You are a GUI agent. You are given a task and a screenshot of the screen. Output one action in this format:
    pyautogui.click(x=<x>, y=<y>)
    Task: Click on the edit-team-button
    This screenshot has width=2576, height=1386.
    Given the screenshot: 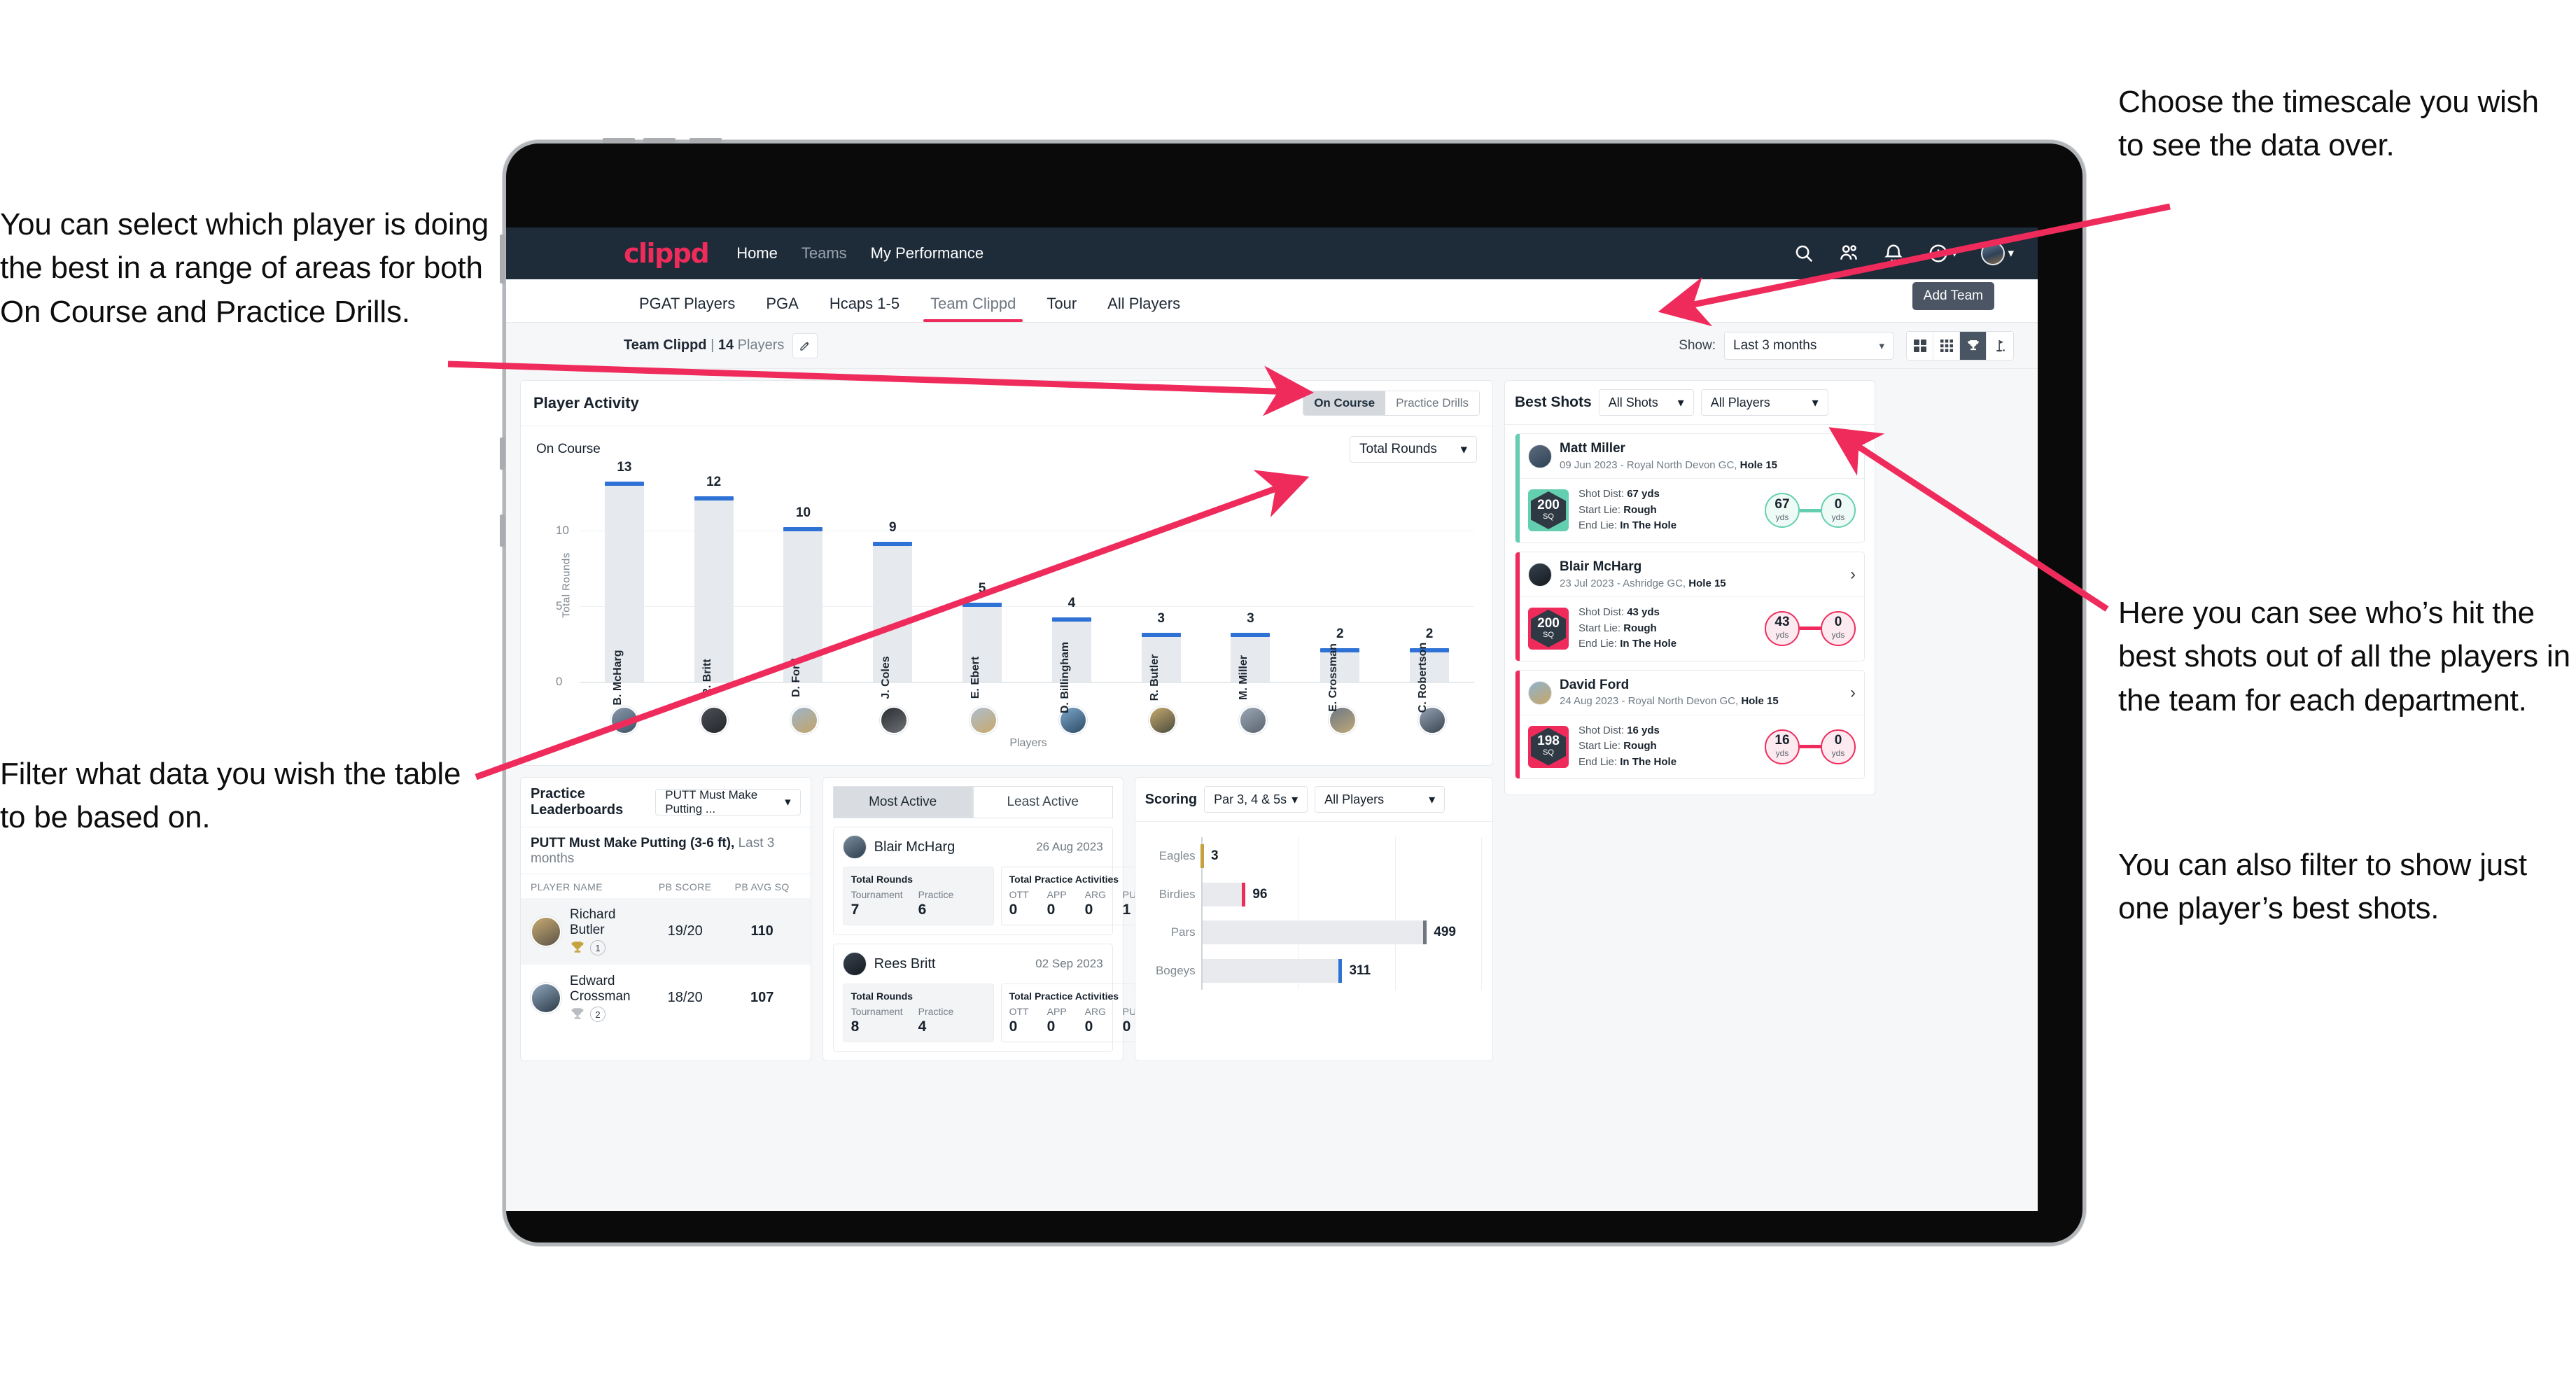 What is the action you would take?
    pyautogui.click(x=805, y=345)
    